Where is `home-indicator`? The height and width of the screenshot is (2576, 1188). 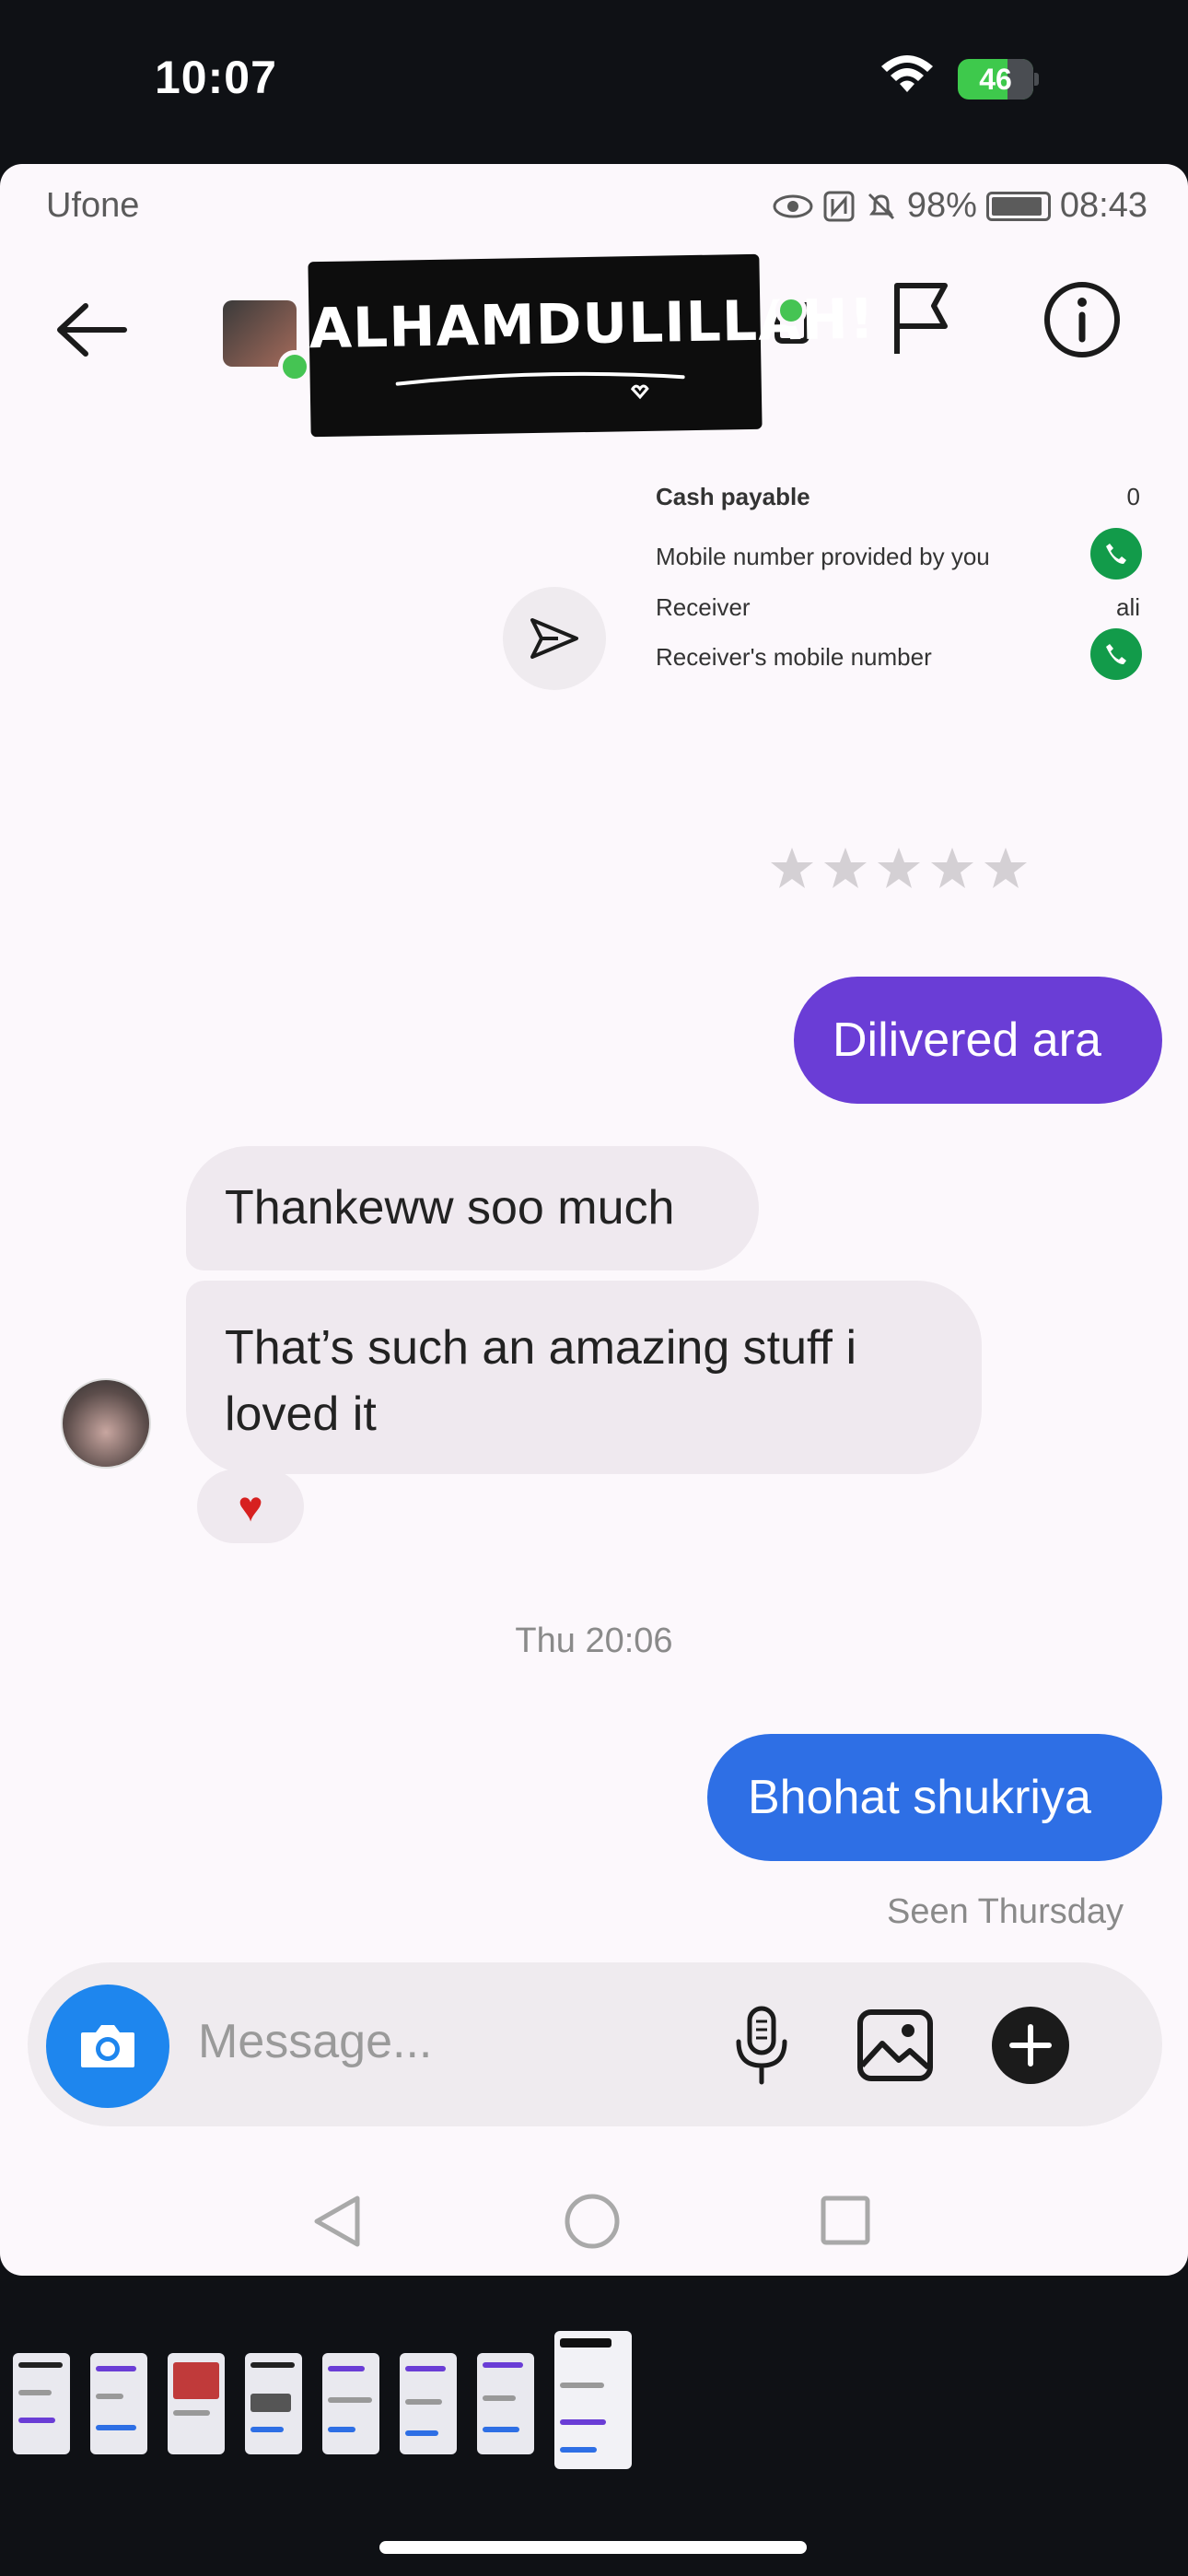 home-indicator is located at coordinates (593, 2547).